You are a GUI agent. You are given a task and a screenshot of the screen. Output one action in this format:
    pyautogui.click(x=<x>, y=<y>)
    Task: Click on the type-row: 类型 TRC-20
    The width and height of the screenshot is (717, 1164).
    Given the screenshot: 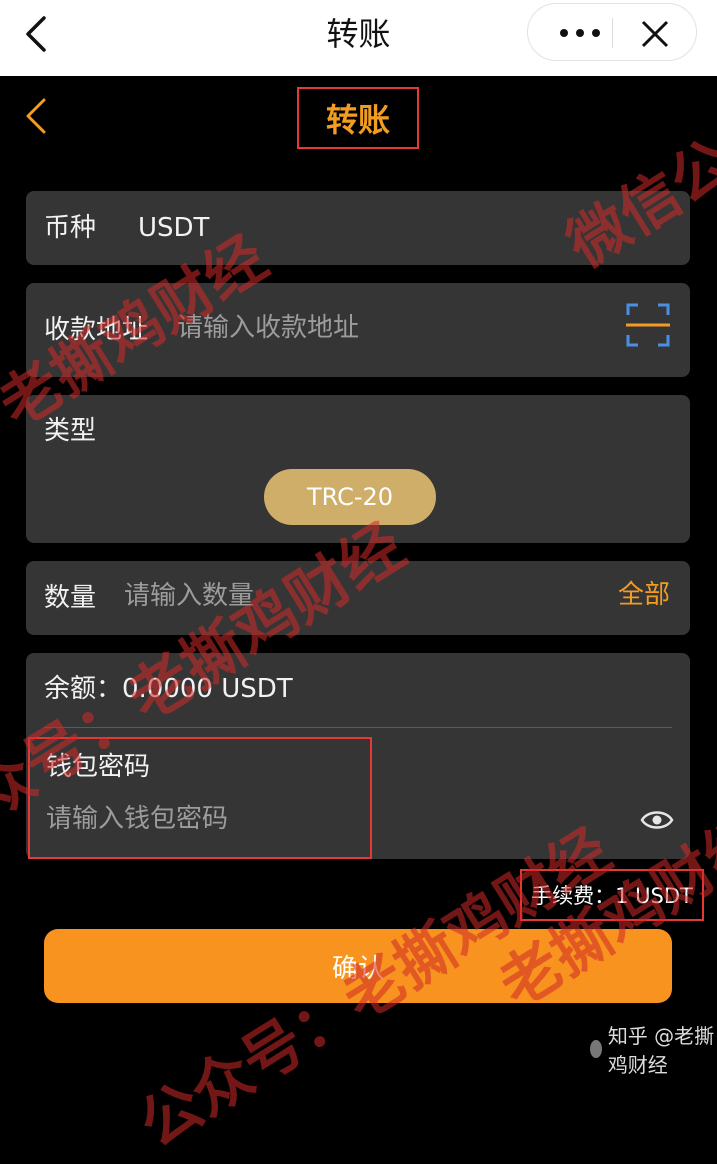 What is the action you would take?
    pyautogui.click(x=358, y=469)
    